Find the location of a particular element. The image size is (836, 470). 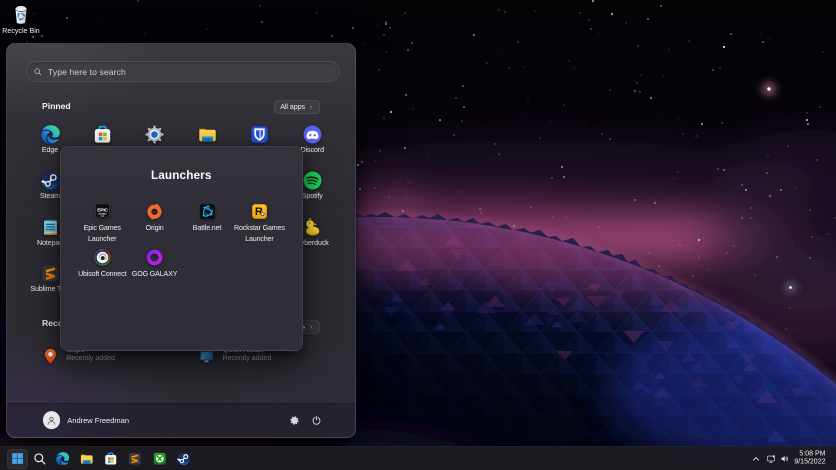

taskbar-button-sublime-text is located at coordinates (135, 459).